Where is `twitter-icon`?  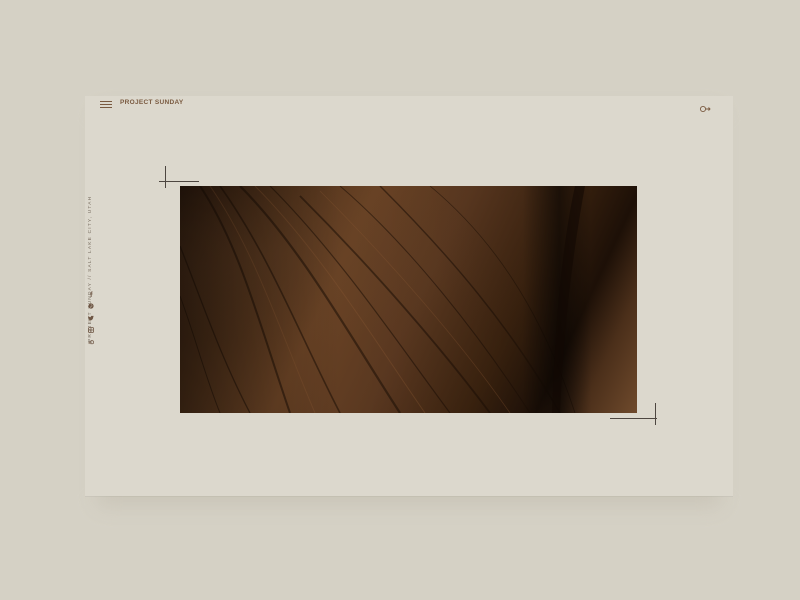 twitter-icon is located at coordinates (91, 318).